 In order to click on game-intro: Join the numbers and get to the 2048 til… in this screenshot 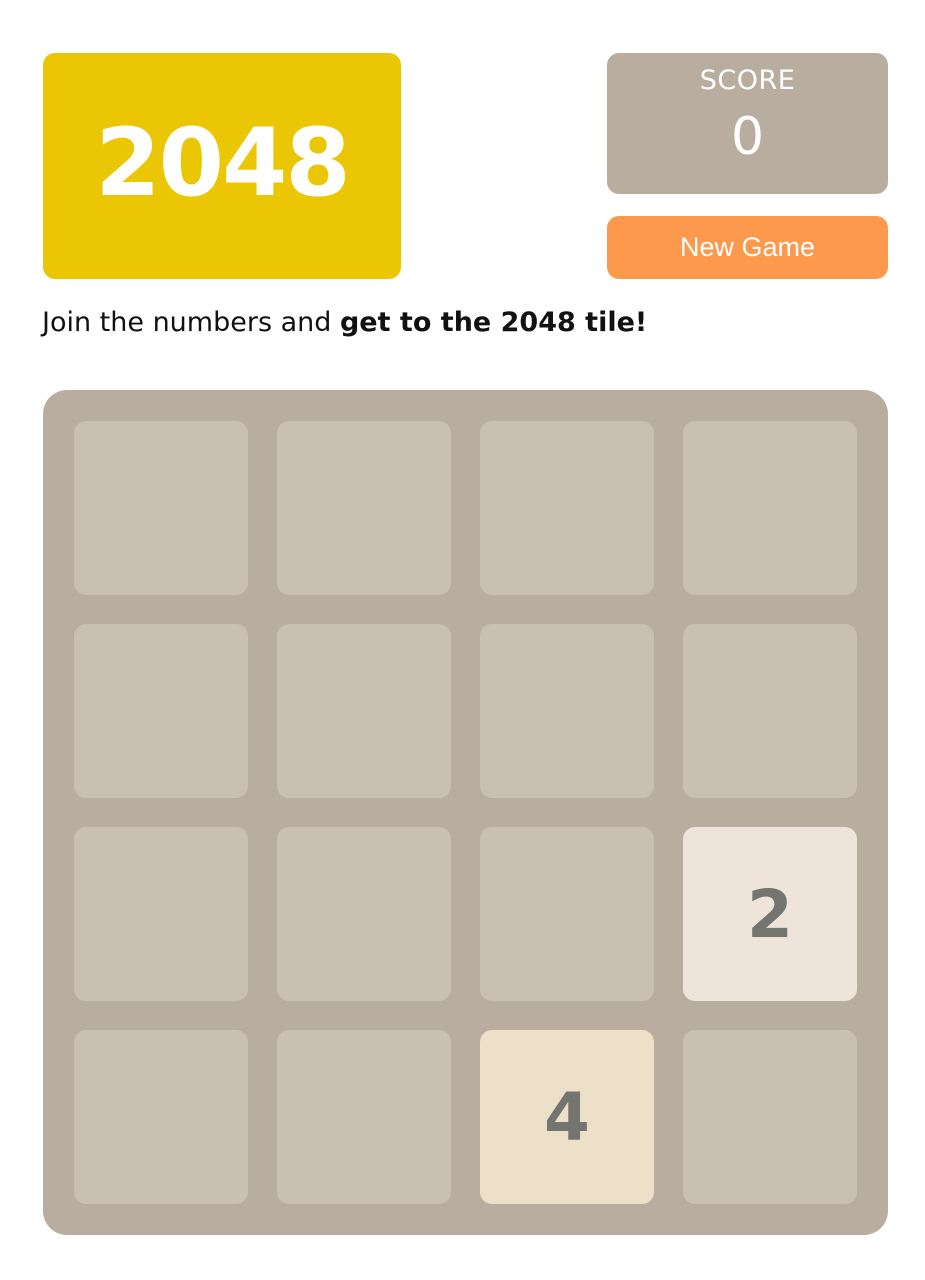, I will do `click(344, 322)`.